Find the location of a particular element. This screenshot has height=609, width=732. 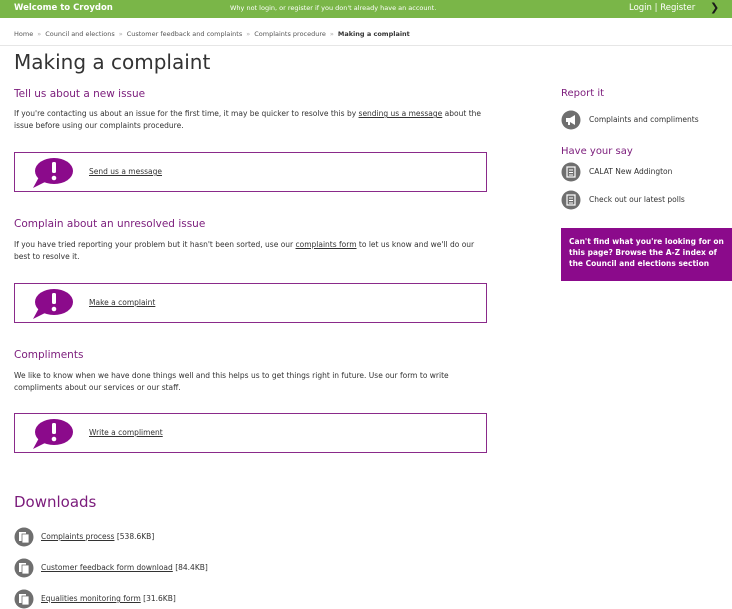

write-compliment-link: Write a compliment is located at coordinates (126, 432).